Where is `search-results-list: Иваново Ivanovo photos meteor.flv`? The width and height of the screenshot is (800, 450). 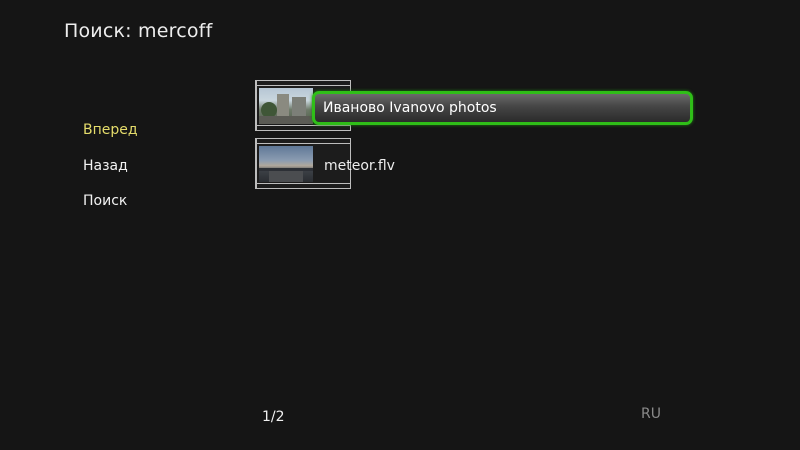 search-results-list: Иваново Ivanovo photos meteor.flv is located at coordinates (477, 138).